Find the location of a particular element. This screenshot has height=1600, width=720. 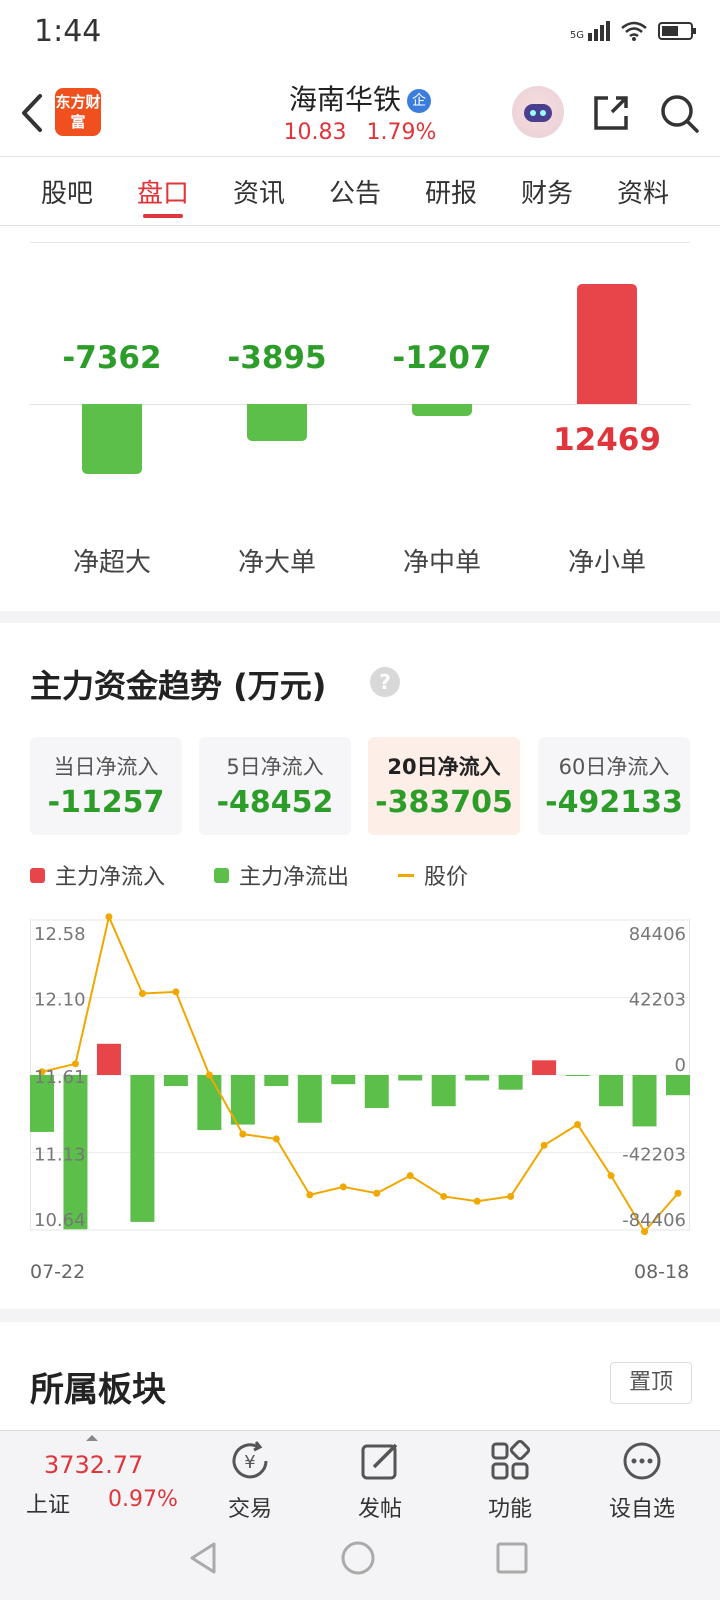

order-flow-value-medium: -1207 is located at coordinates (442, 358).